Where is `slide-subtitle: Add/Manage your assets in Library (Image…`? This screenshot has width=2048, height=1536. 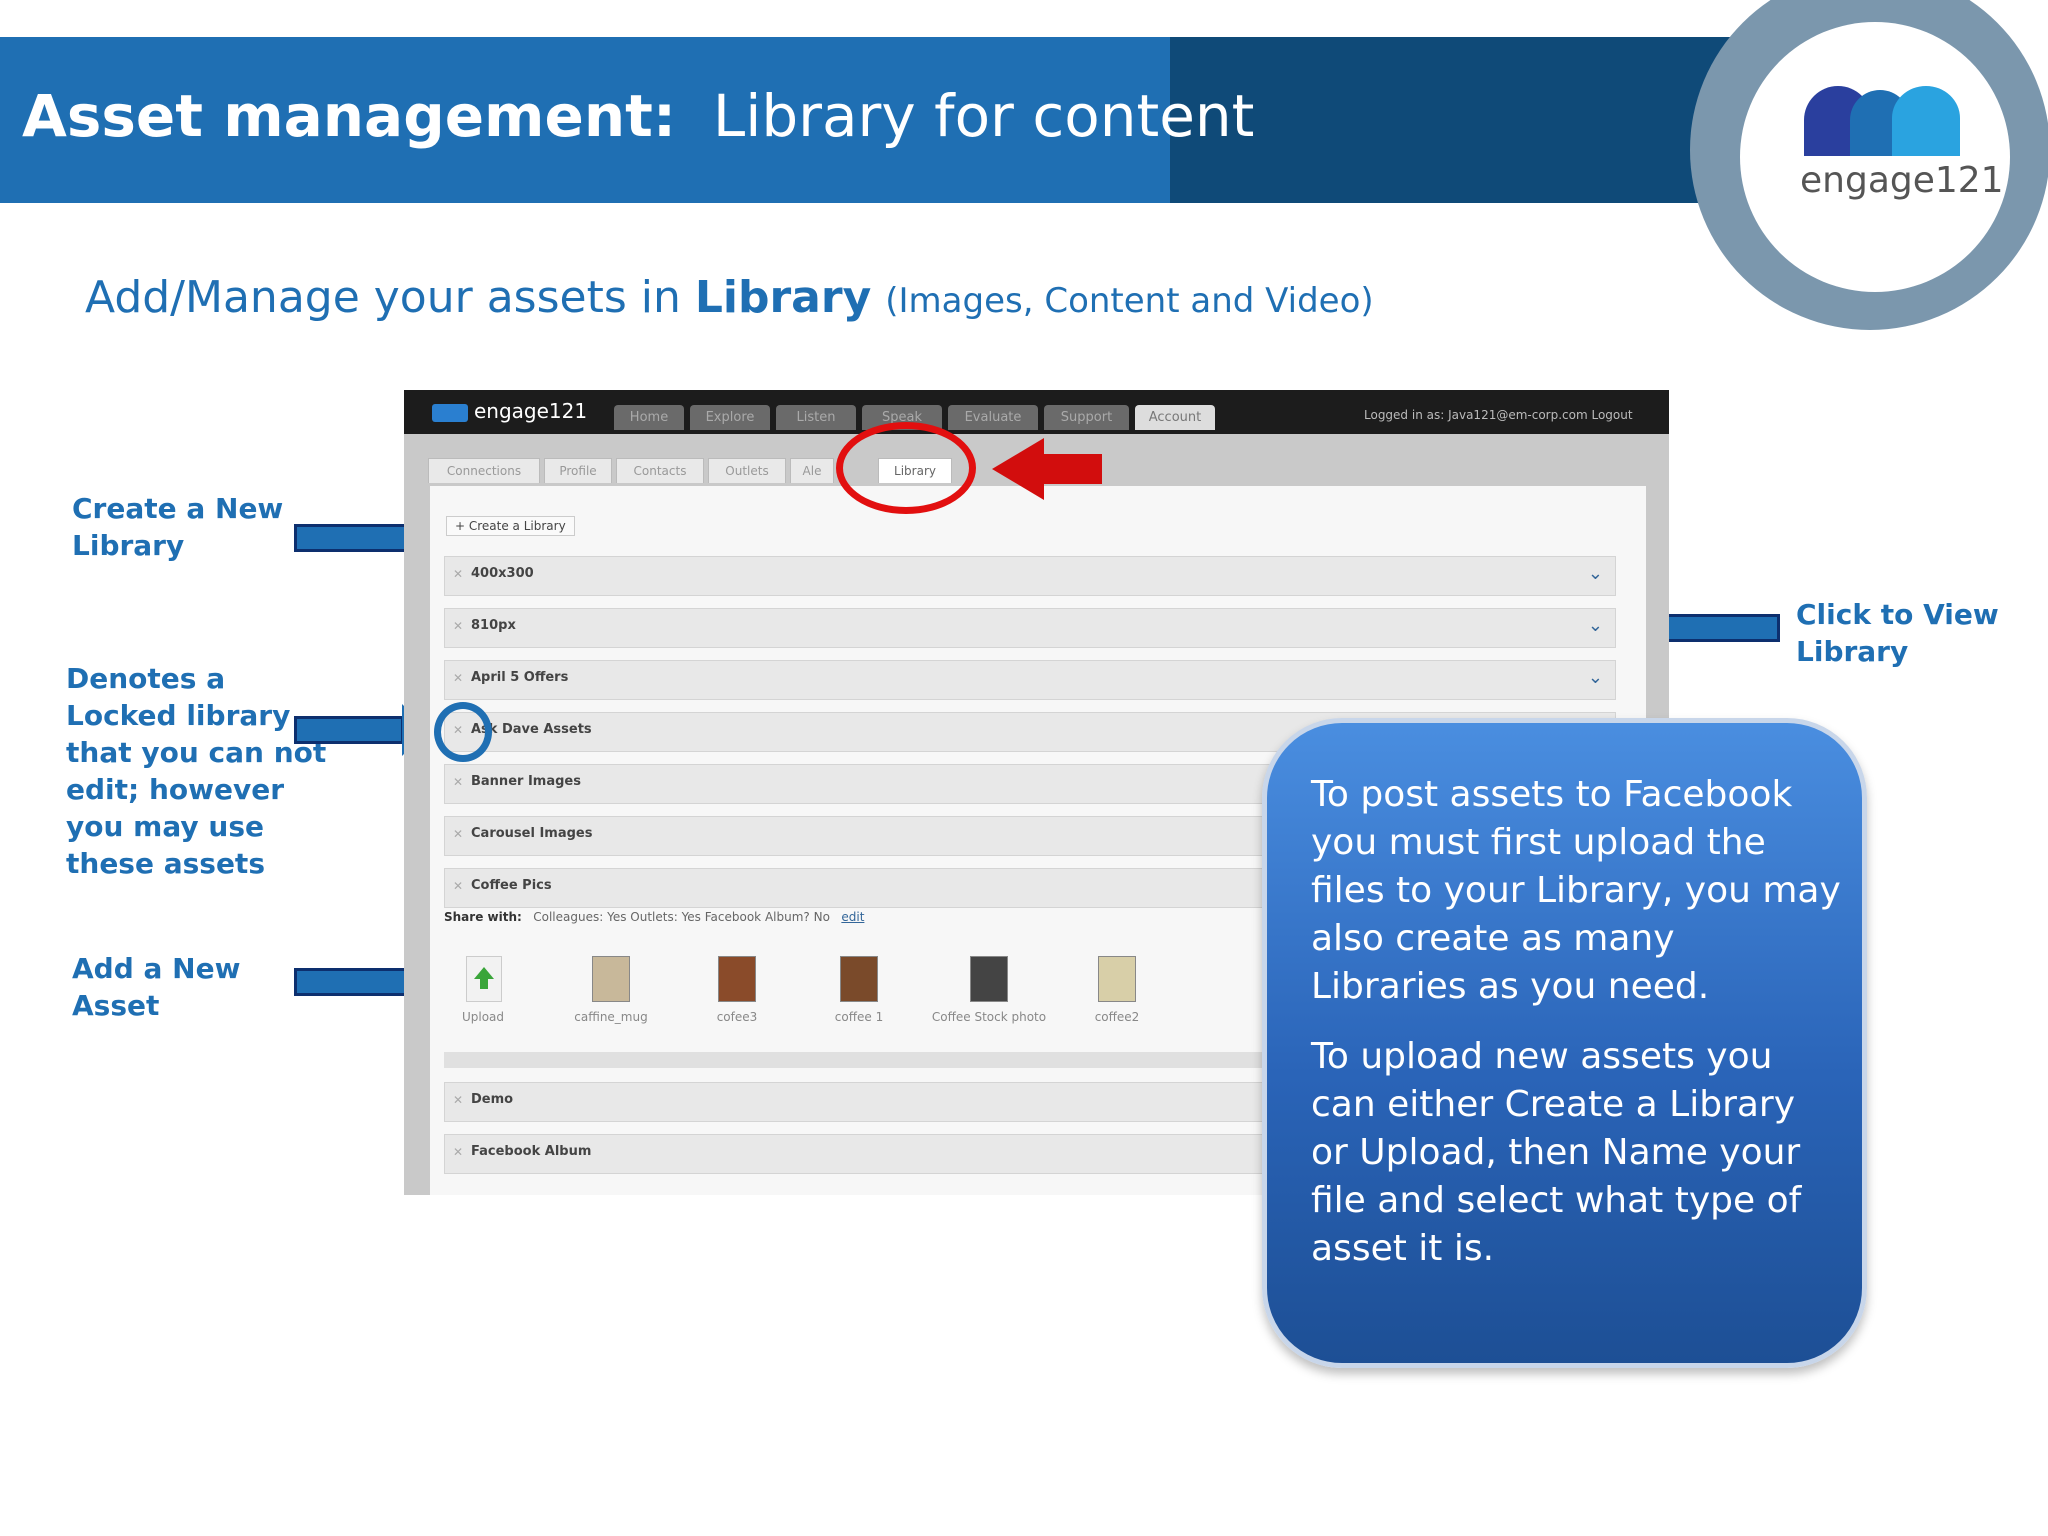
slide-subtitle: Add/Manage your assets in Library (Image… is located at coordinates (729, 297).